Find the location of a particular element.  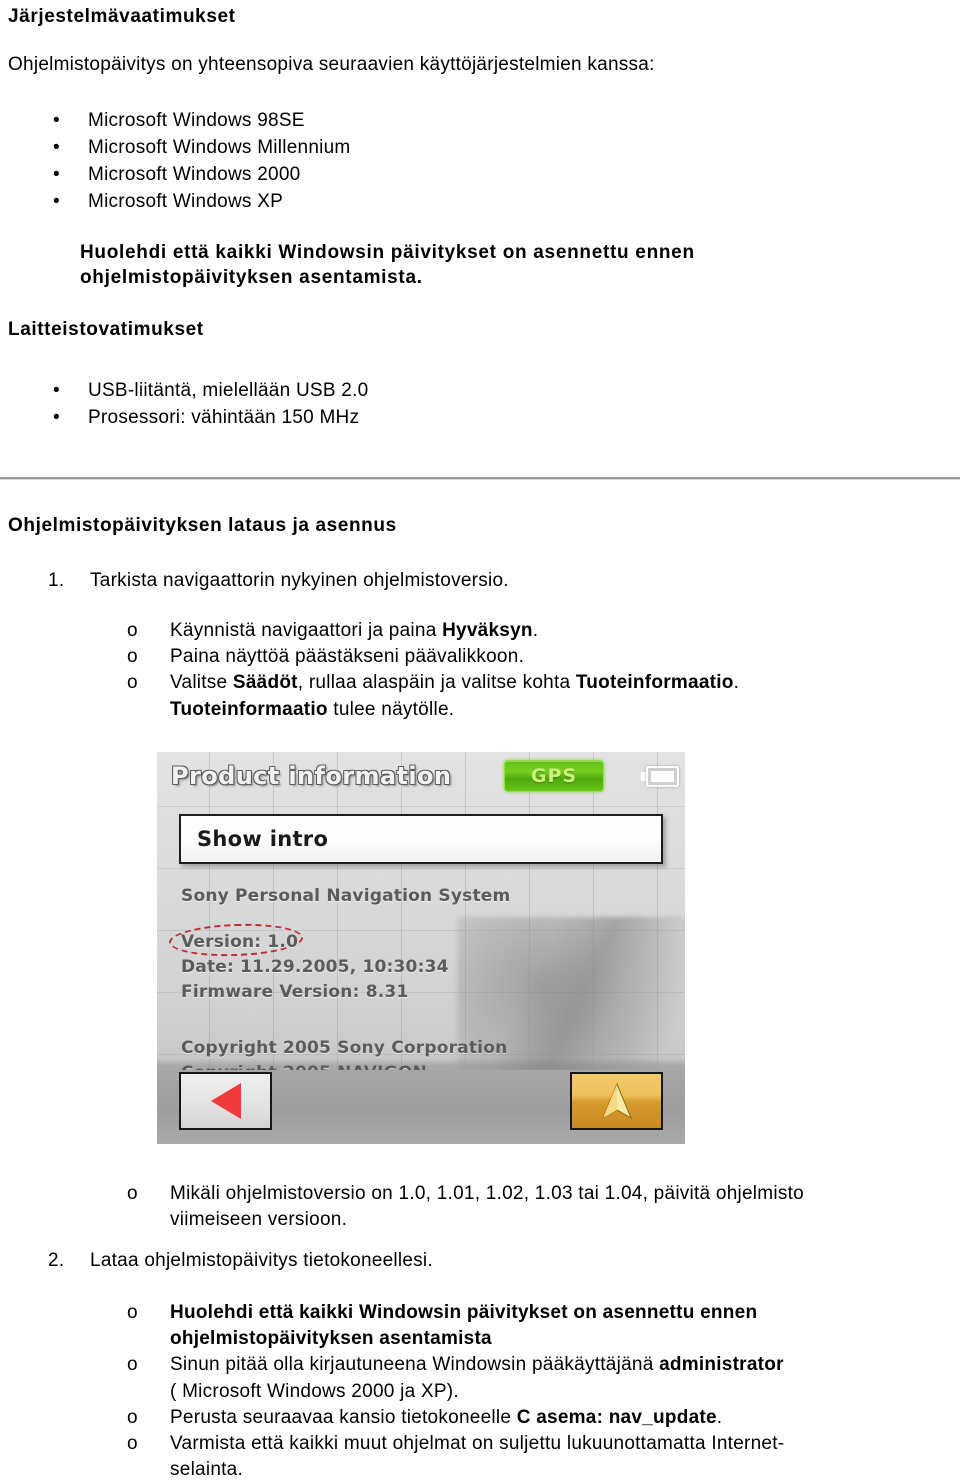

step-2-number: 2. is located at coordinates (56, 1260).